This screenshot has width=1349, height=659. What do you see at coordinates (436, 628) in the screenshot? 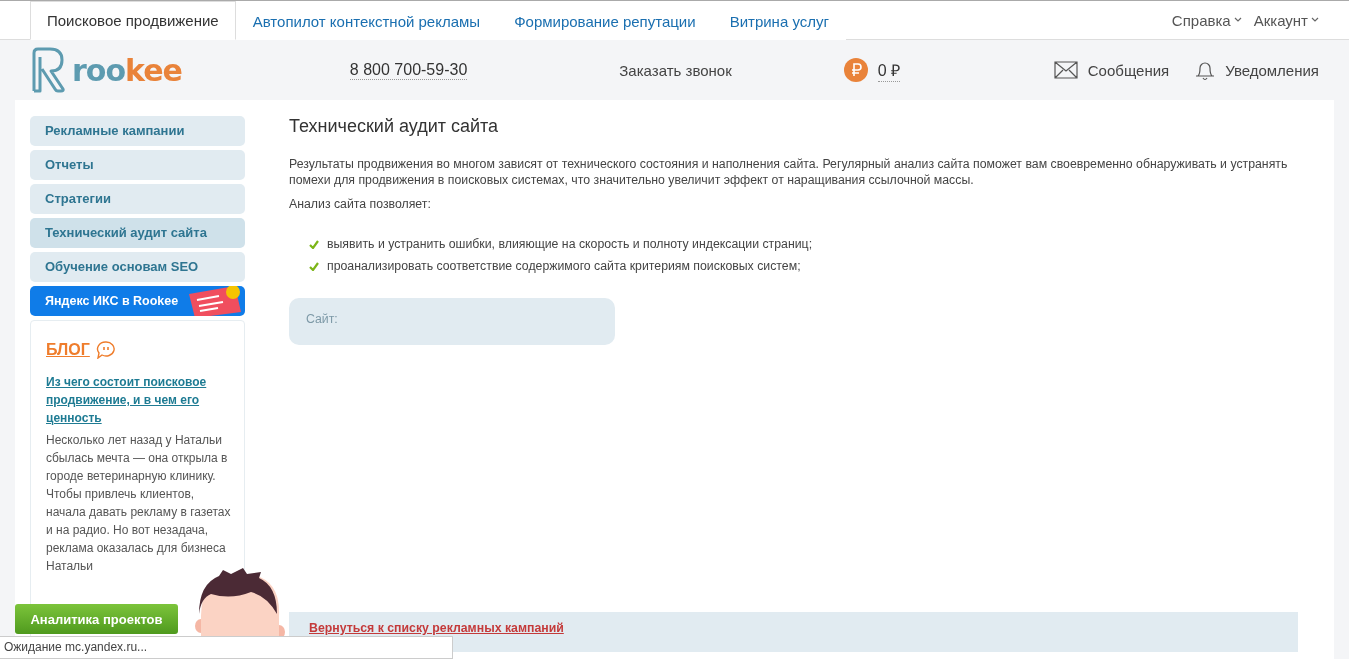
I see `back-link: Вернуться к списку рекламных кампаний` at bounding box center [436, 628].